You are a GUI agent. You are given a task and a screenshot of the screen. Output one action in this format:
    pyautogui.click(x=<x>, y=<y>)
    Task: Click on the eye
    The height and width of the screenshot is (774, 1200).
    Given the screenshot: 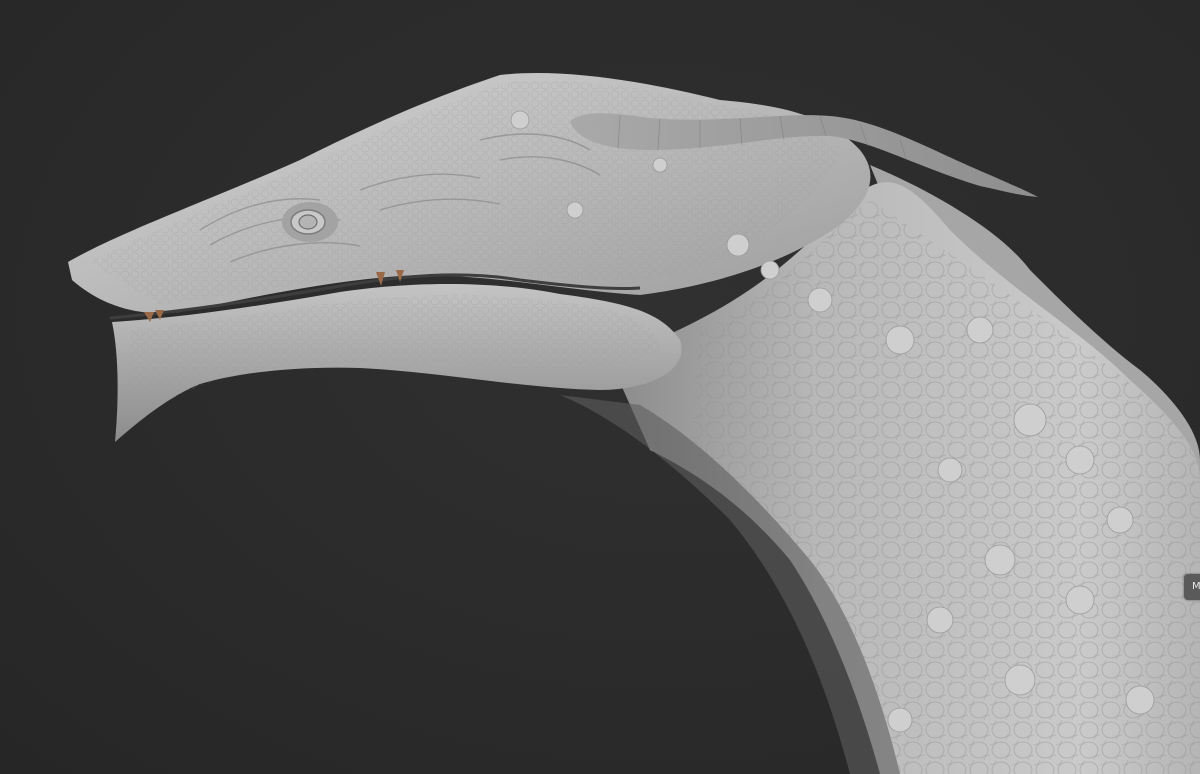 What is the action you would take?
    pyautogui.click(x=308, y=222)
    